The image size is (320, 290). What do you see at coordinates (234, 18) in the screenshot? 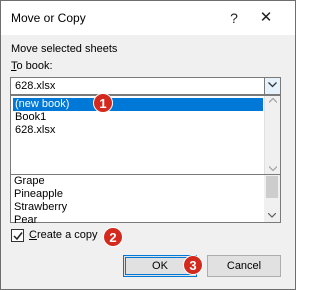
I see `help-button: ?` at bounding box center [234, 18].